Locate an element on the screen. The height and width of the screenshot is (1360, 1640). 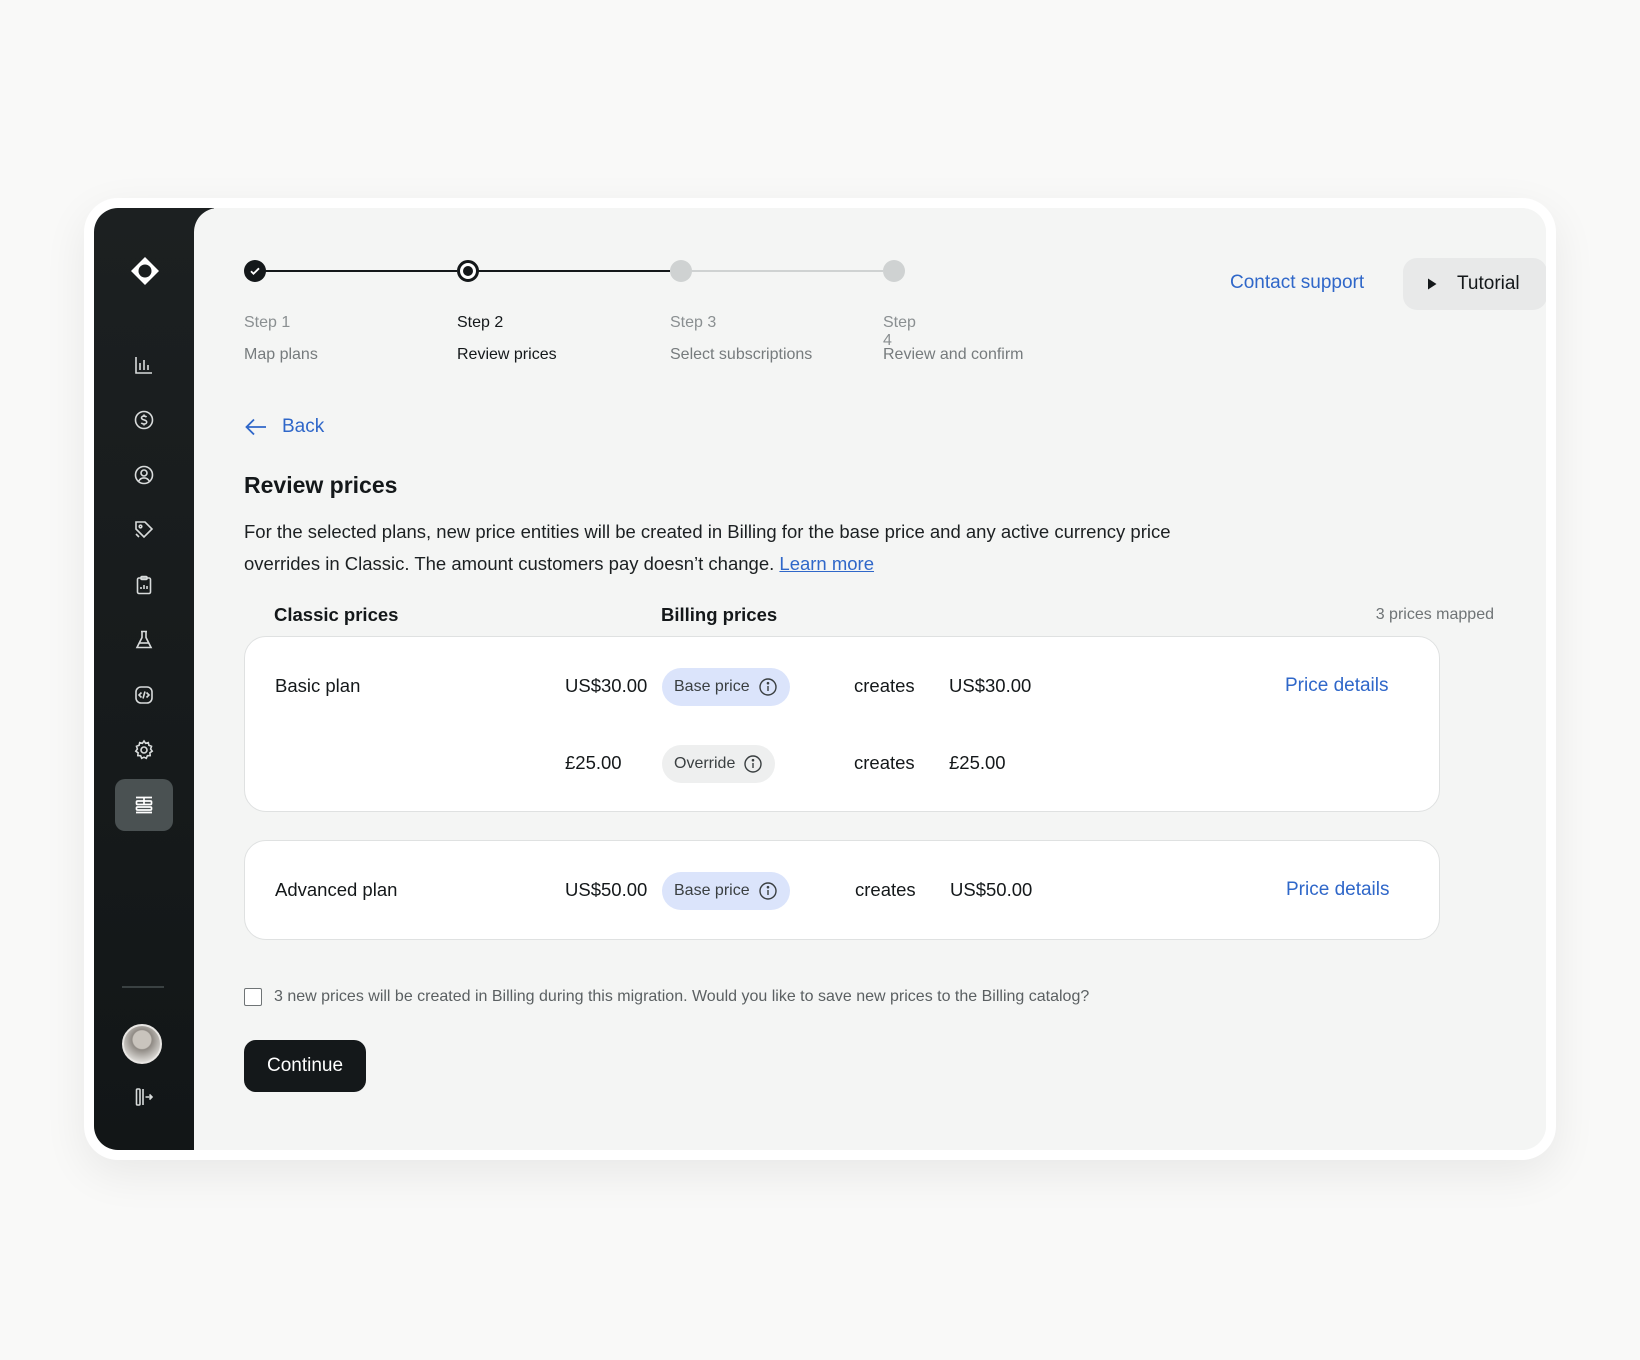
contact-support-link: Contact support is located at coordinates (1297, 283).